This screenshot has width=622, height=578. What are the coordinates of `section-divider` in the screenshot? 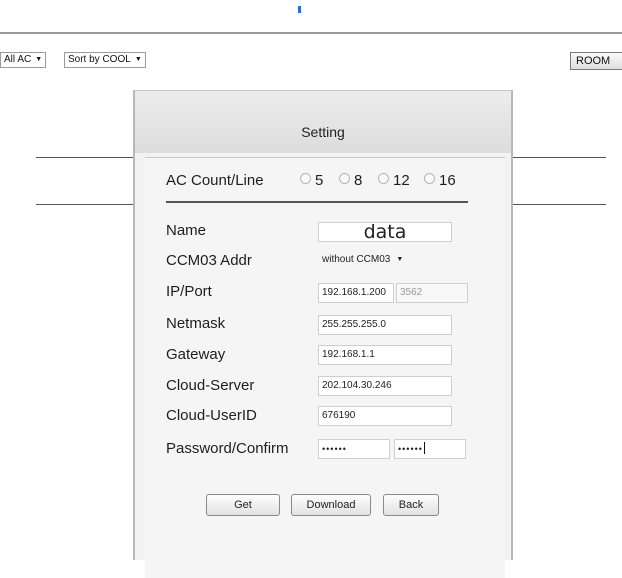 It's located at (317, 202).